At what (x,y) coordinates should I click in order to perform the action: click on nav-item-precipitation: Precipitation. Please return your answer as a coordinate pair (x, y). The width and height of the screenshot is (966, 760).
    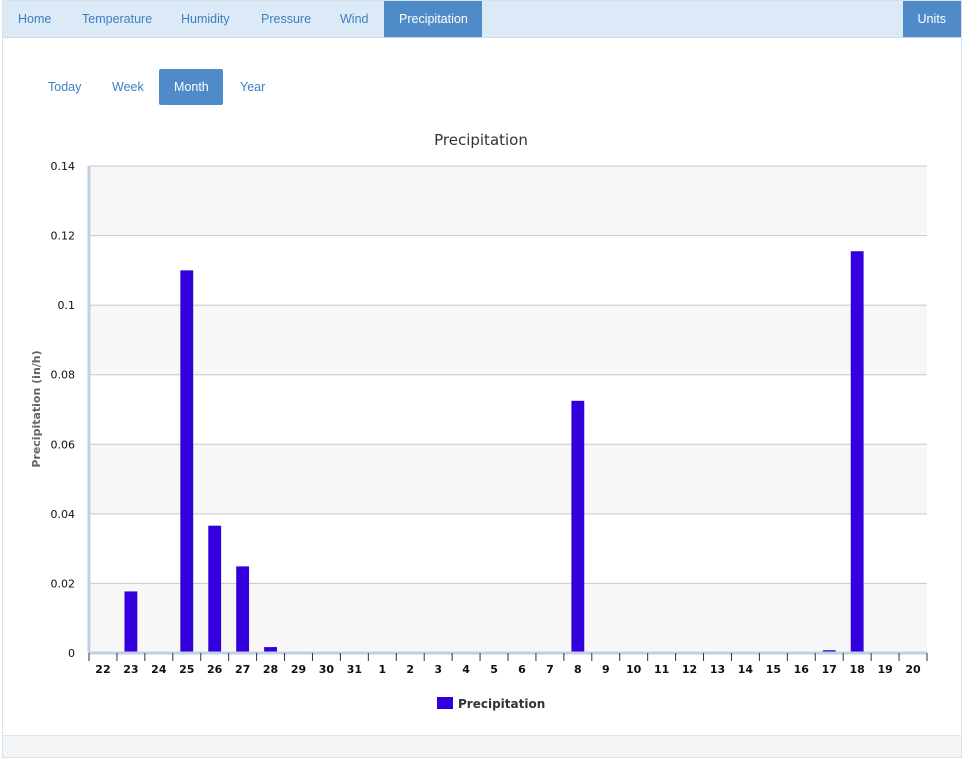
    Looking at the image, I should click on (433, 19).